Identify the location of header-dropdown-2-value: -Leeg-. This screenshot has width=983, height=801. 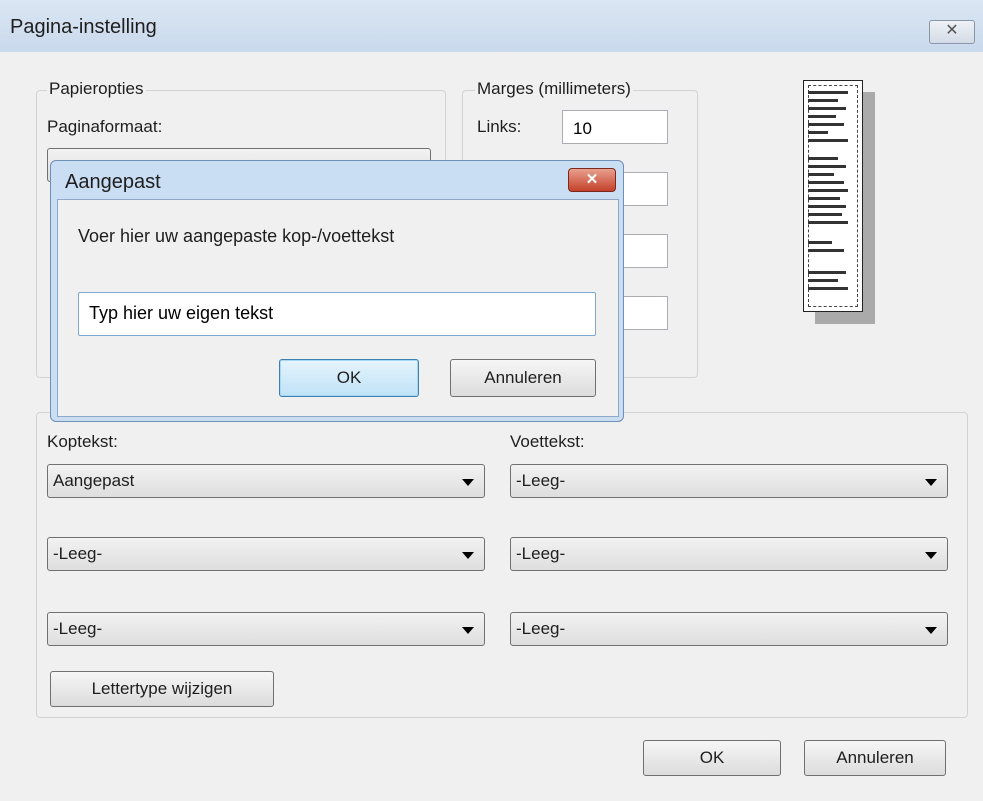
(78, 553).